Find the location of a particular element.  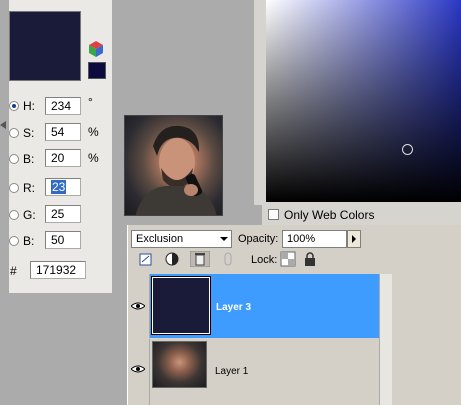

out-of-gamut-cube-icon is located at coordinates (96, 49).